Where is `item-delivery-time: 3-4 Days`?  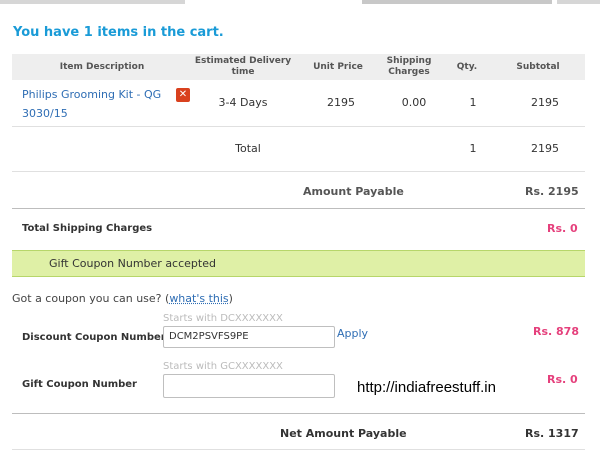
item-delivery-time: 3-4 Days is located at coordinates (243, 102).